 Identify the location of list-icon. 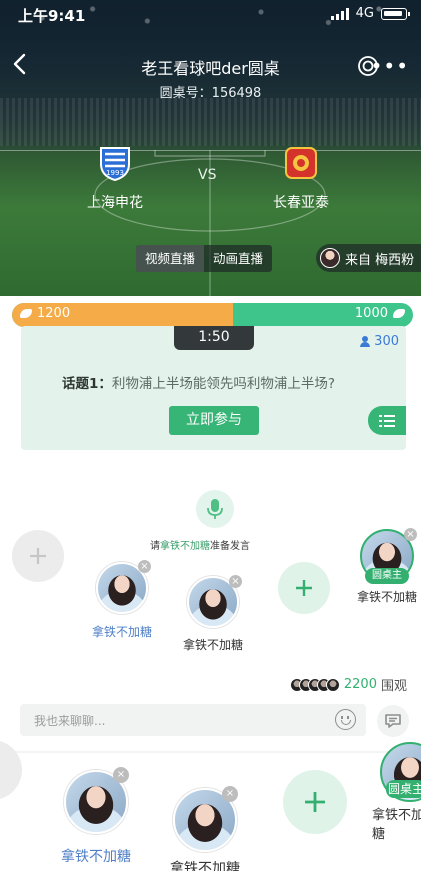
(387, 420).